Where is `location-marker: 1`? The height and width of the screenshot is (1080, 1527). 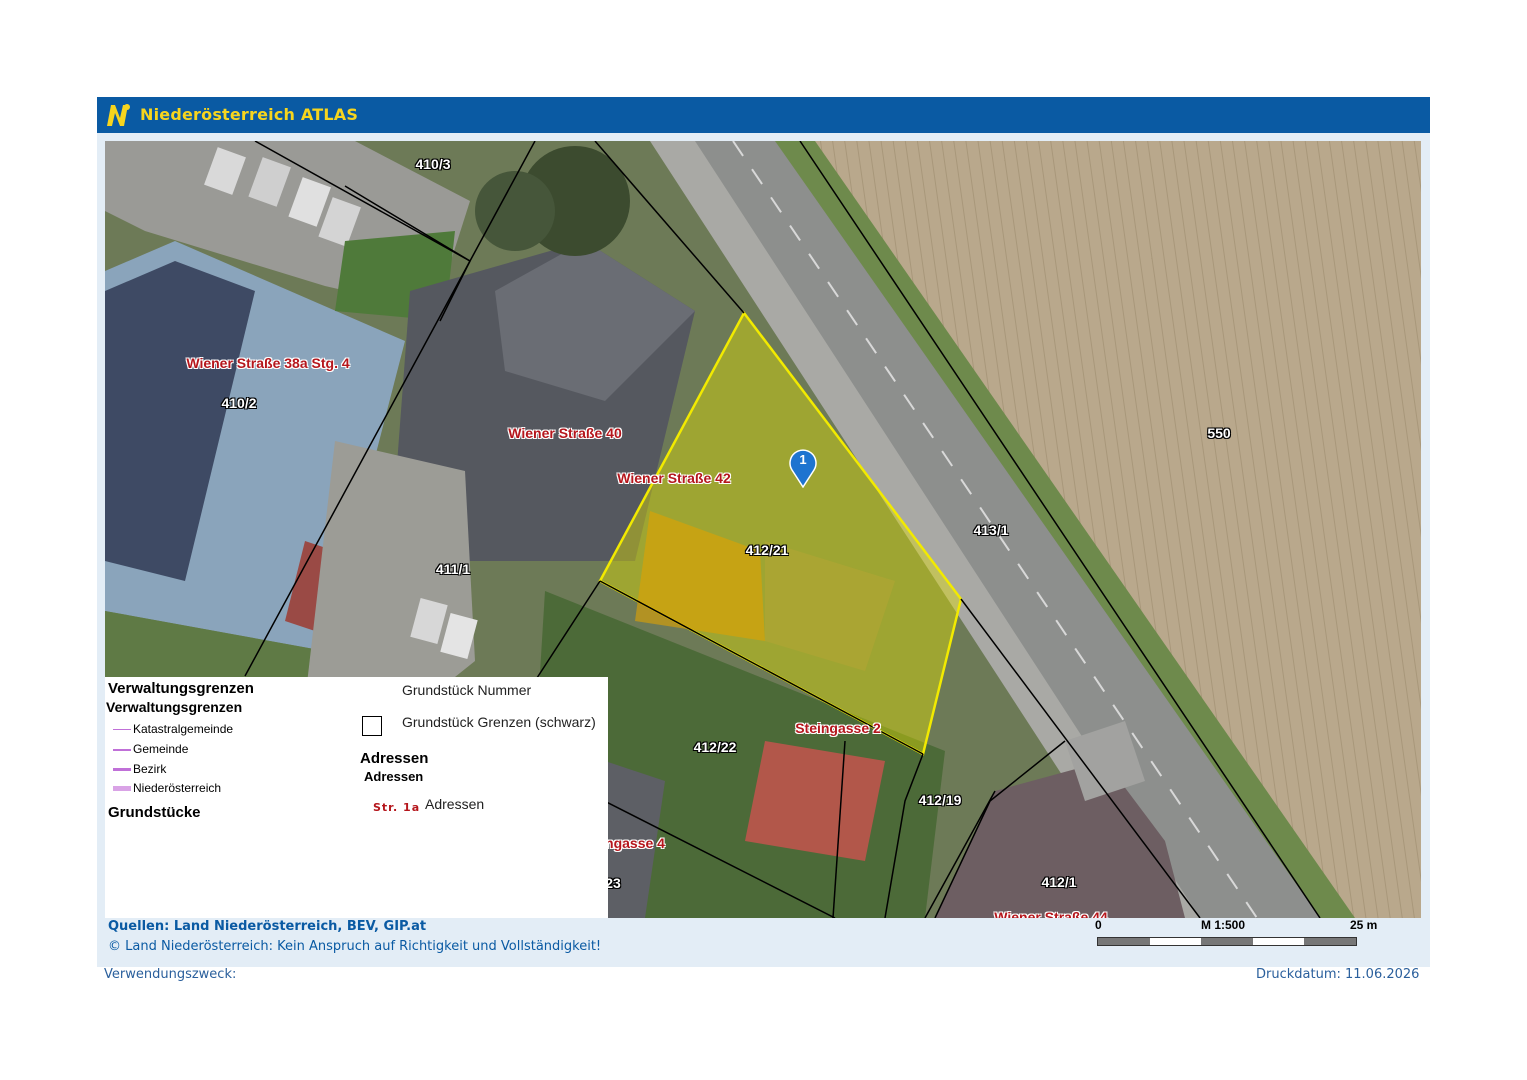
location-marker: 1 is located at coordinates (803, 468).